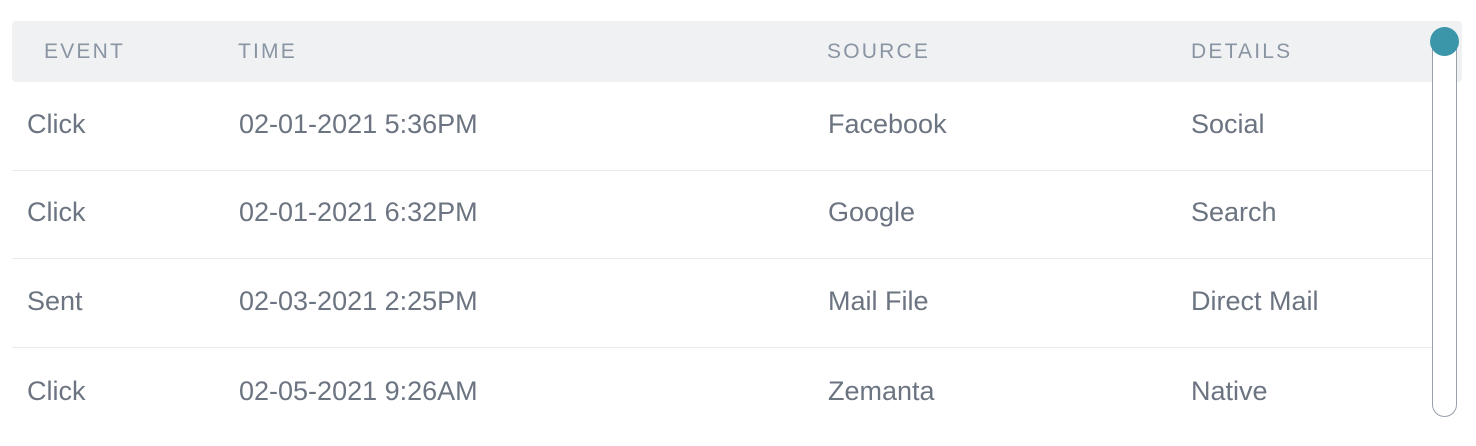 The width and height of the screenshot is (1476, 446). Describe the element at coordinates (358, 212) in the screenshot. I see `cell-time: 02-01-2021 6:32PM` at that location.